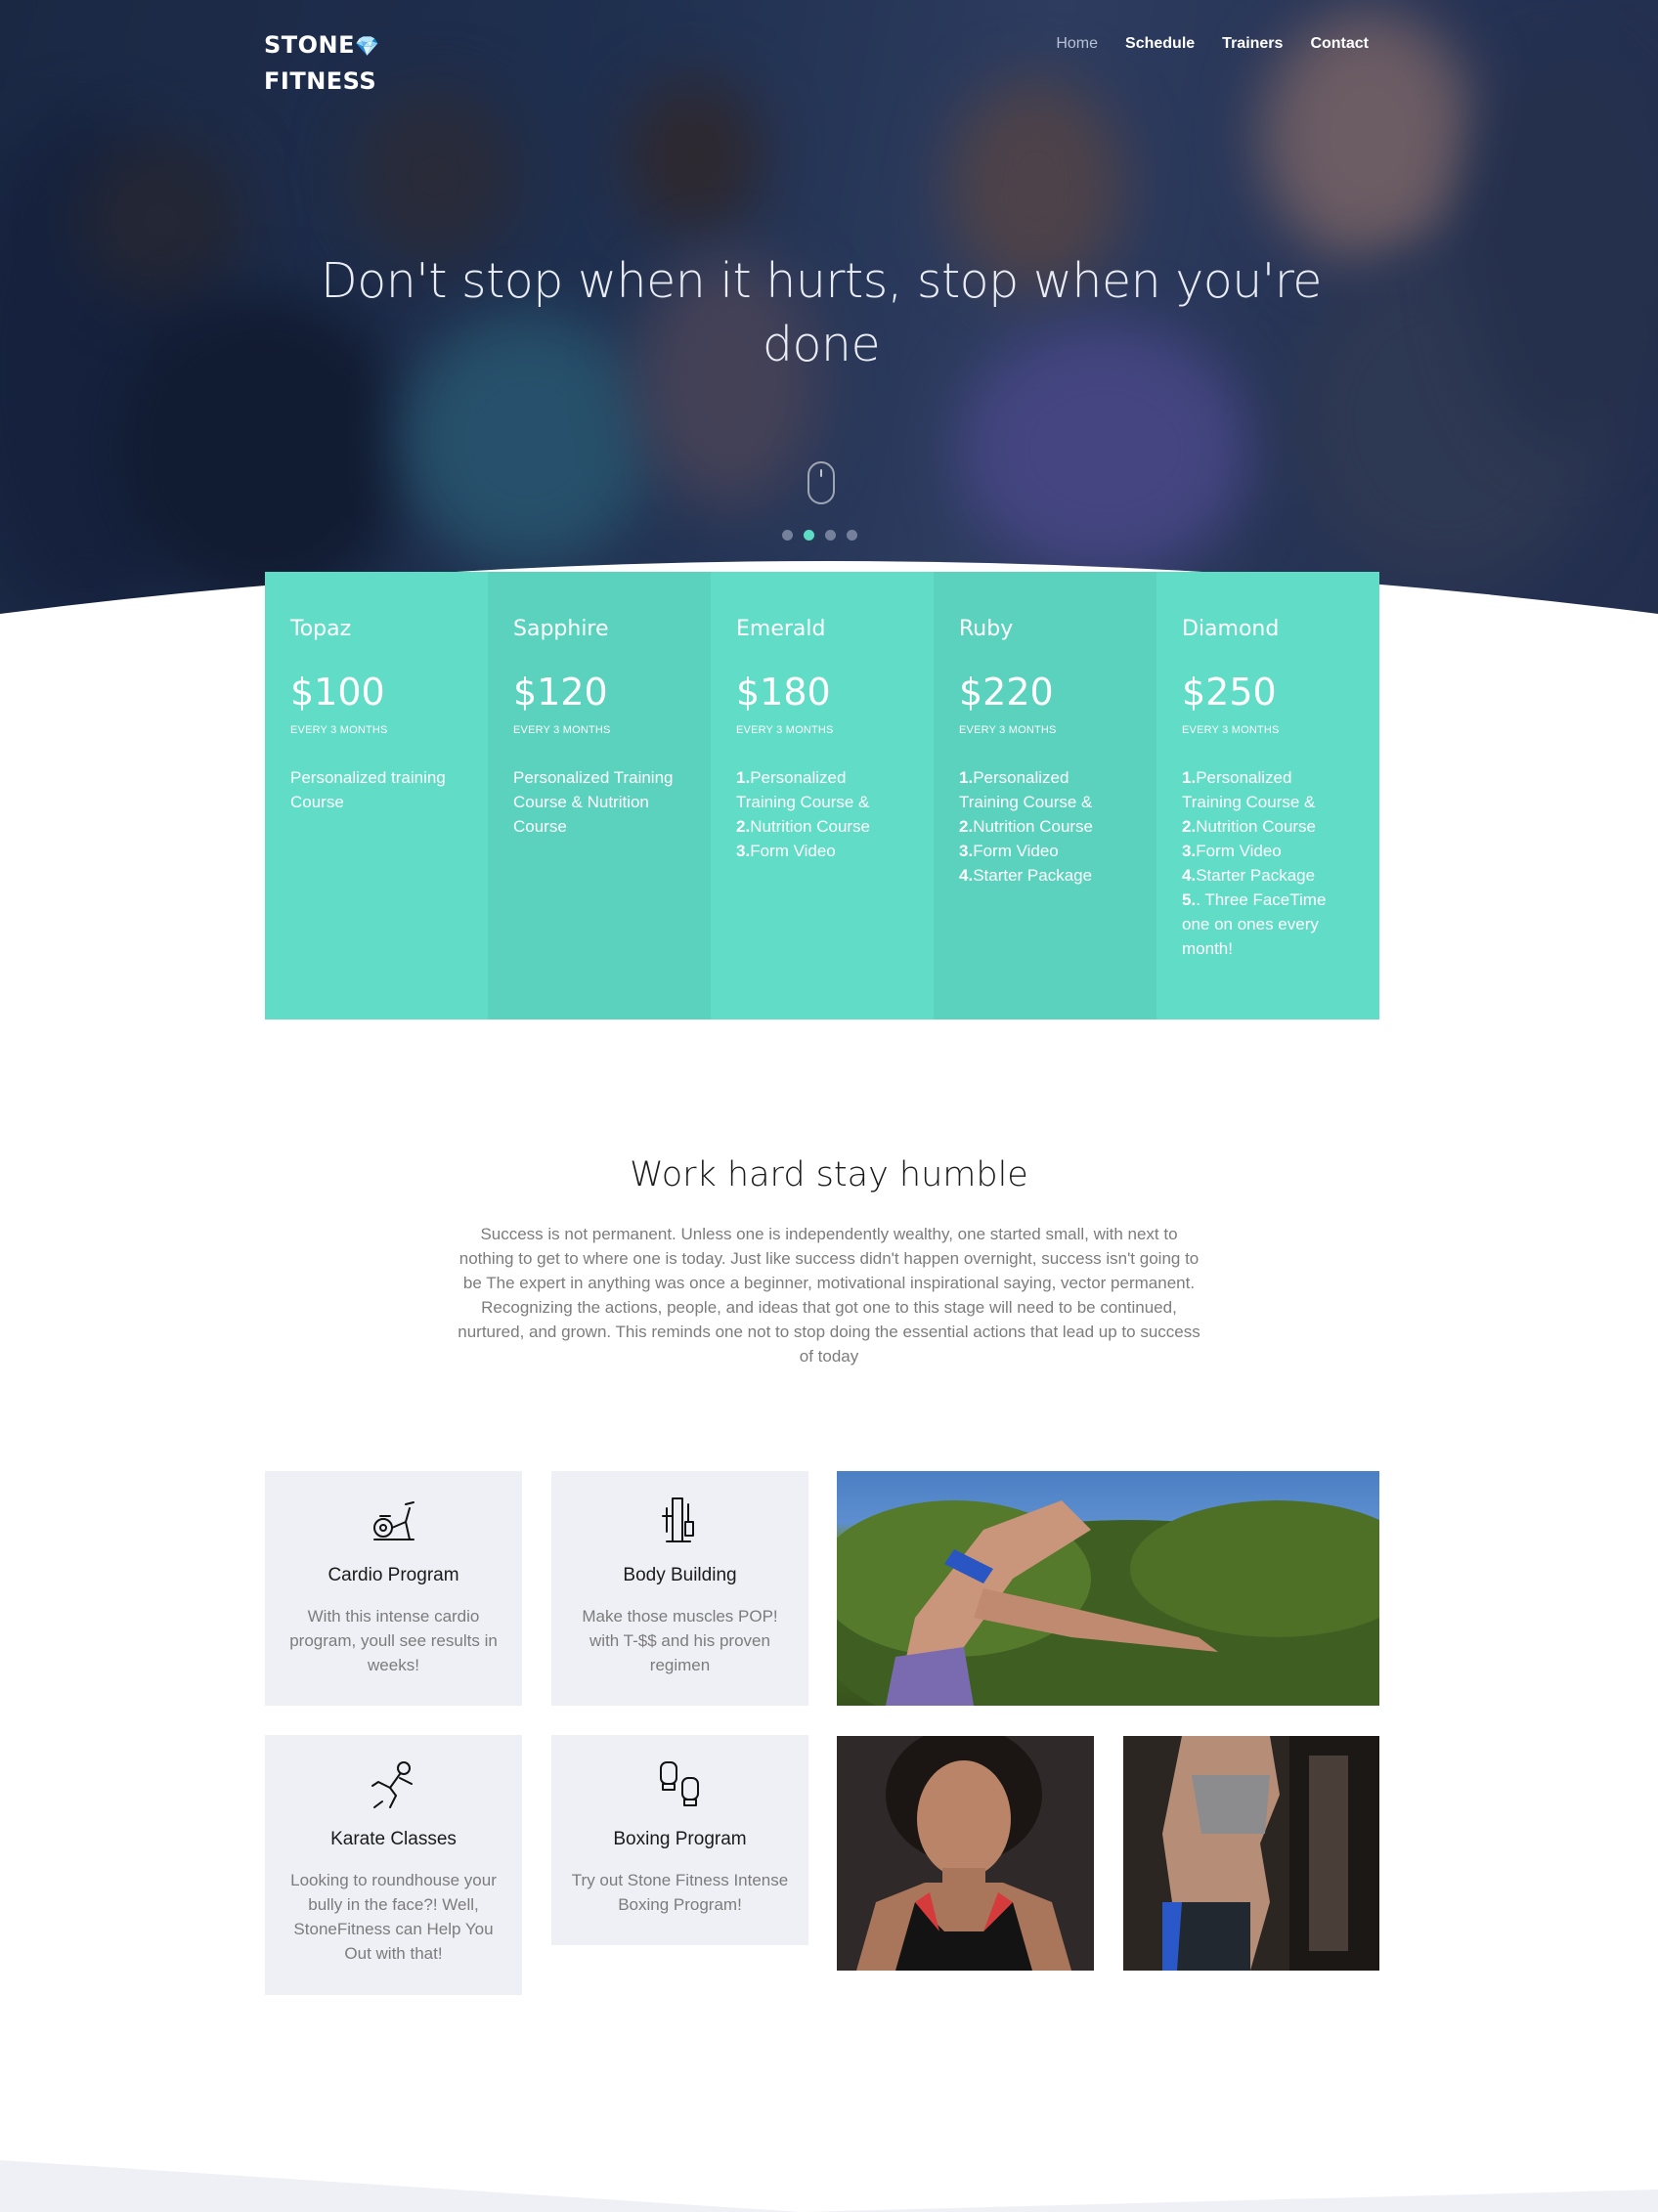  Describe the element at coordinates (1077, 44) in the screenshot. I see `nav-home: Home` at that location.